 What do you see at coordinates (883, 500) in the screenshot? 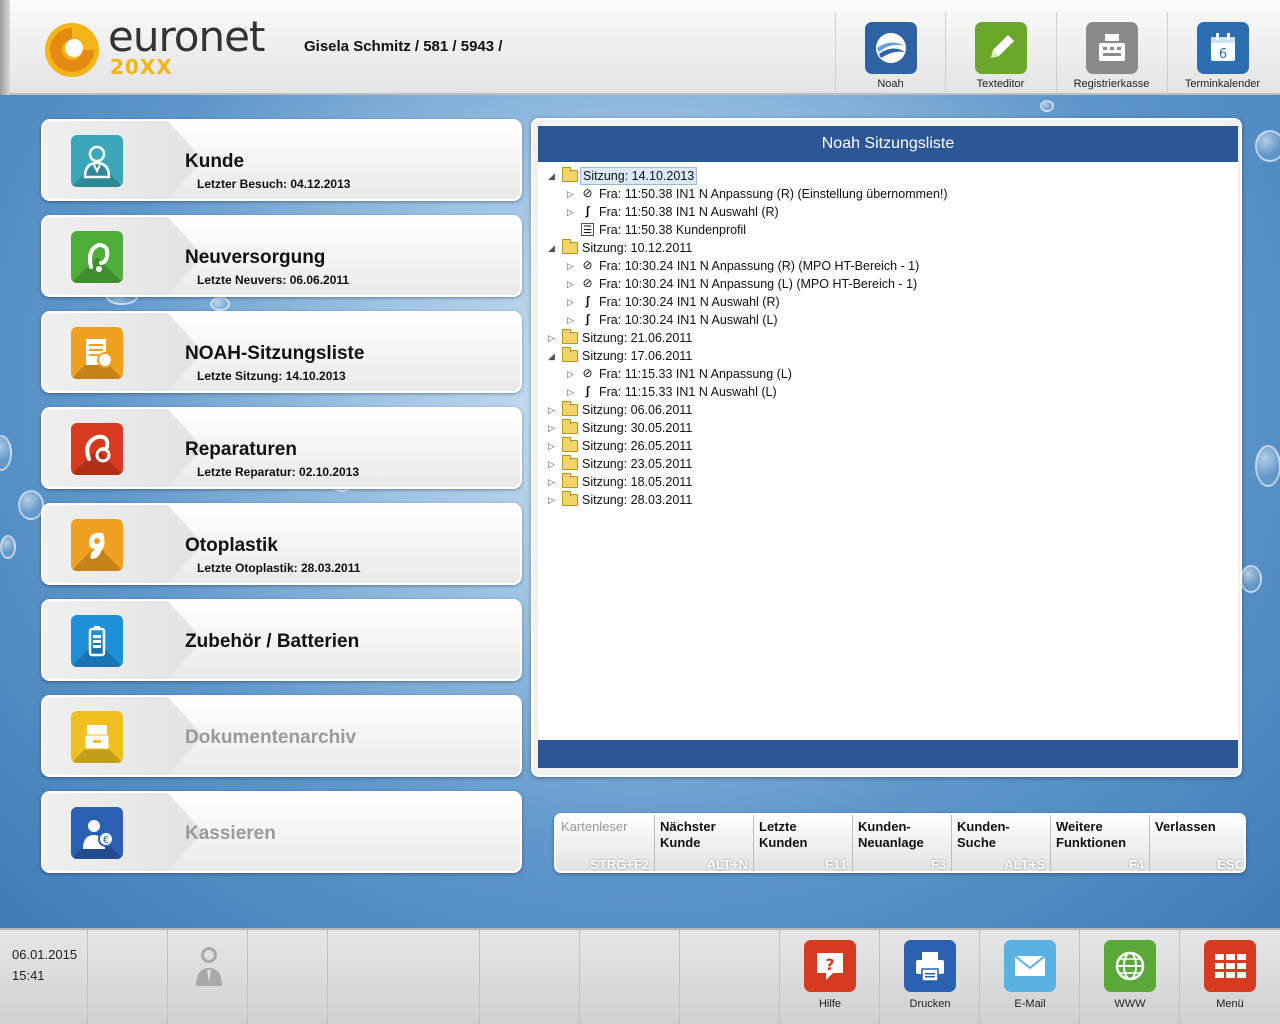
I see `session-folder-row: ▷ Sitzung: 28.03.2011` at bounding box center [883, 500].